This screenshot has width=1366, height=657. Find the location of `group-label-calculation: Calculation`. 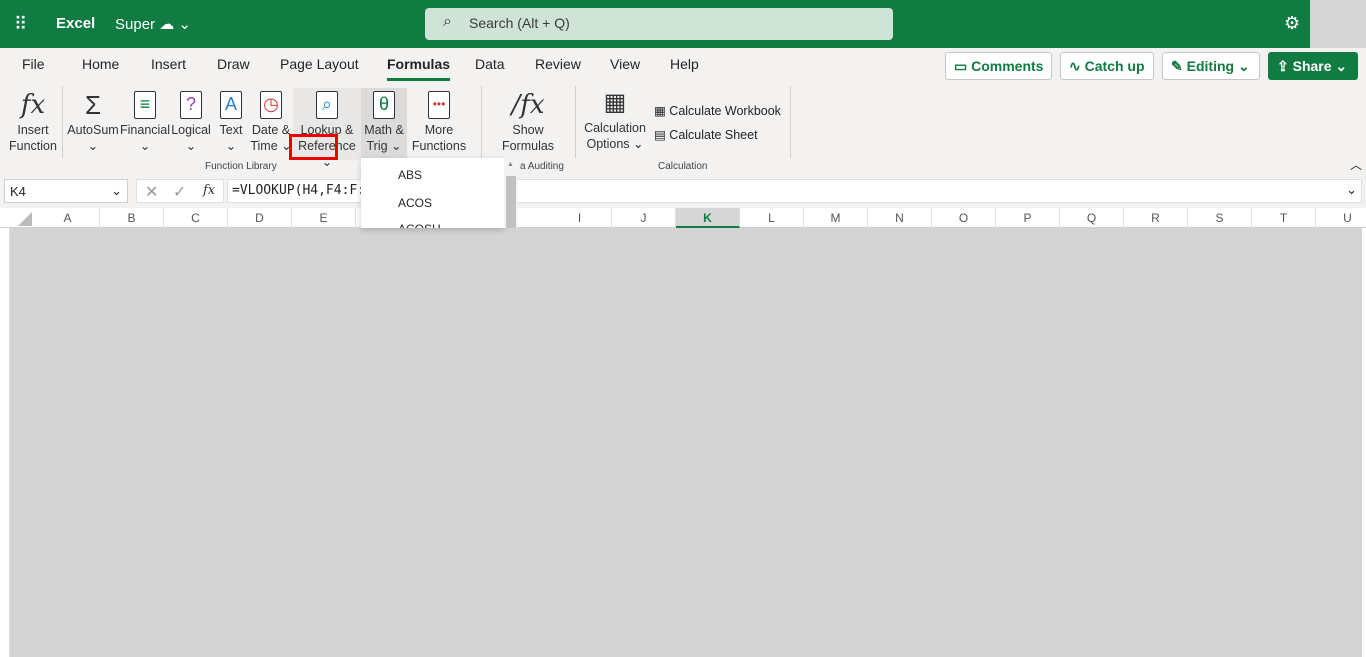

group-label-calculation: Calculation is located at coordinates (683, 166).